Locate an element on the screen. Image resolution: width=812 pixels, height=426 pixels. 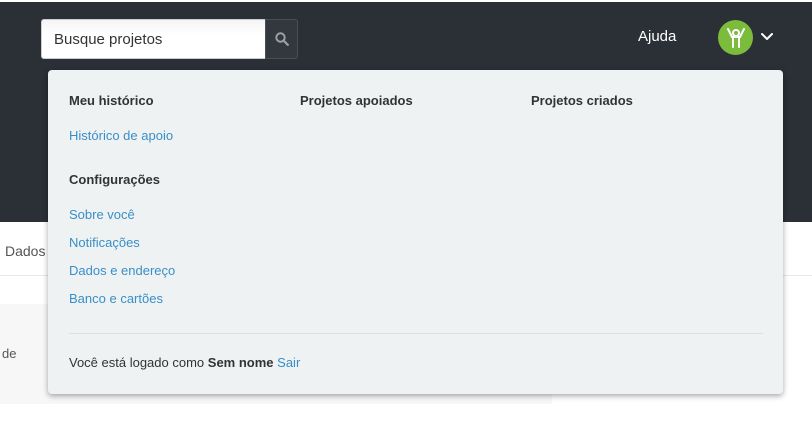
column-title-history: Meu histórico is located at coordinates (111, 100).